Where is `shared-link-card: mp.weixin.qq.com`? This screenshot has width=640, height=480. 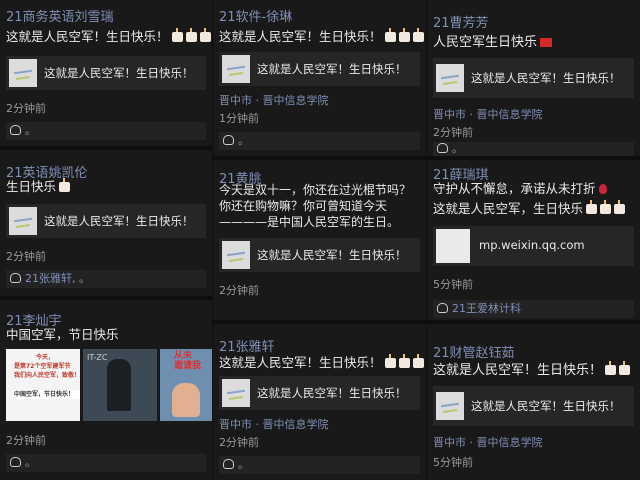 shared-link-card: mp.weixin.qq.com is located at coordinates (533, 246).